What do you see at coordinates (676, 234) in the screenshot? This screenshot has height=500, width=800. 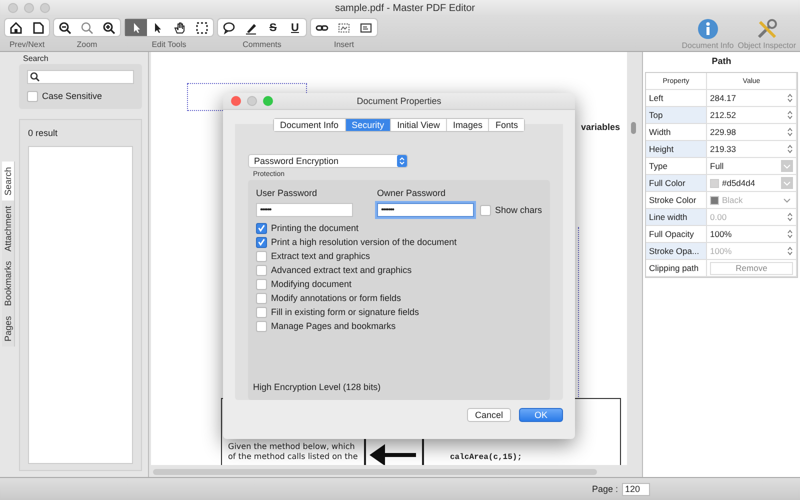 I see `property-name: Full Opacity` at bounding box center [676, 234].